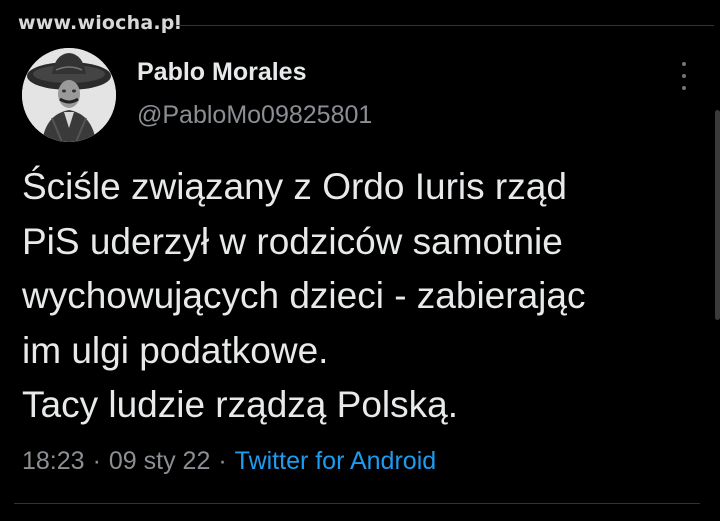 This screenshot has height=521, width=720. I want to click on author-display-name: Pablo Morales, so click(222, 72).